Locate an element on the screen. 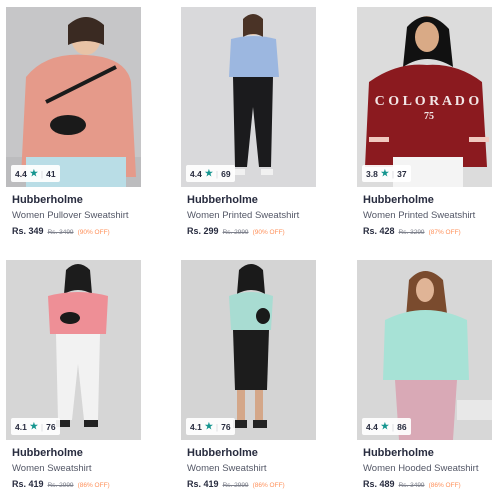 Image resolution: width=500 pixels, height=498 pixels. product-image: C O L O R A D O 75 3.8 ★ | 37 is located at coordinates (424, 97).